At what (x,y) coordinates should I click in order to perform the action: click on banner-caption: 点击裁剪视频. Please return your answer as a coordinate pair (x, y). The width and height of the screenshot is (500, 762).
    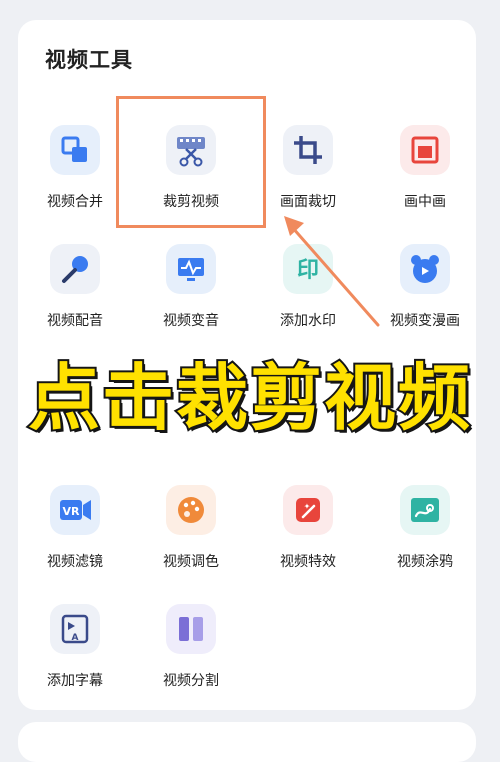
    Looking at the image, I should click on (249, 398).